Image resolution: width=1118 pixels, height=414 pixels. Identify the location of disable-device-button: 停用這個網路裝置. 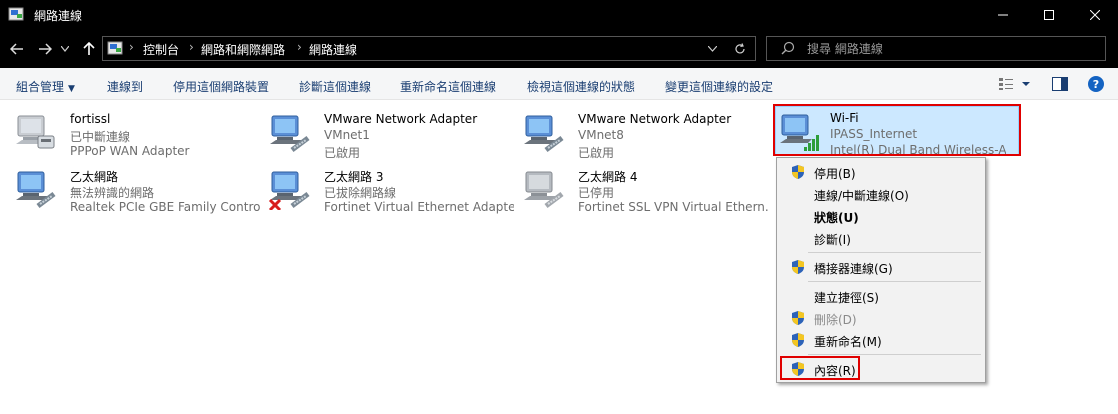
(221, 86).